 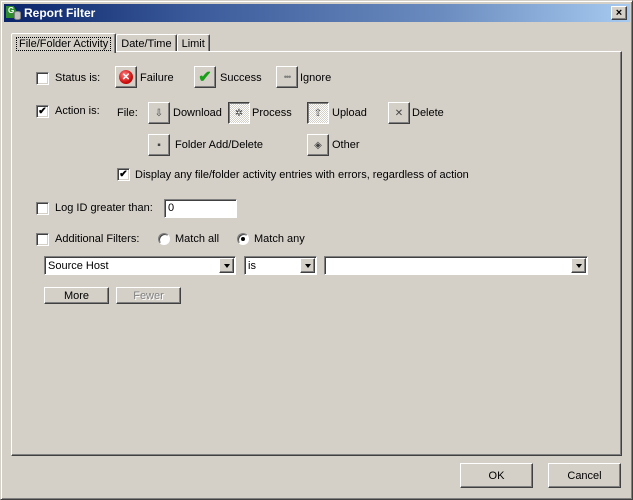 I want to click on ignore-icon: •••, so click(x=287, y=77).